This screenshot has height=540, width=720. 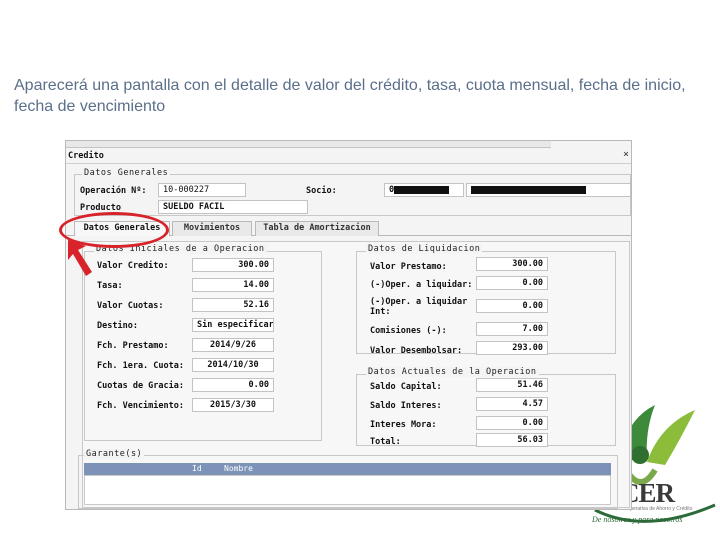 What do you see at coordinates (238, 469) in the screenshot?
I see `column-header-nombre: Nombre` at bounding box center [238, 469].